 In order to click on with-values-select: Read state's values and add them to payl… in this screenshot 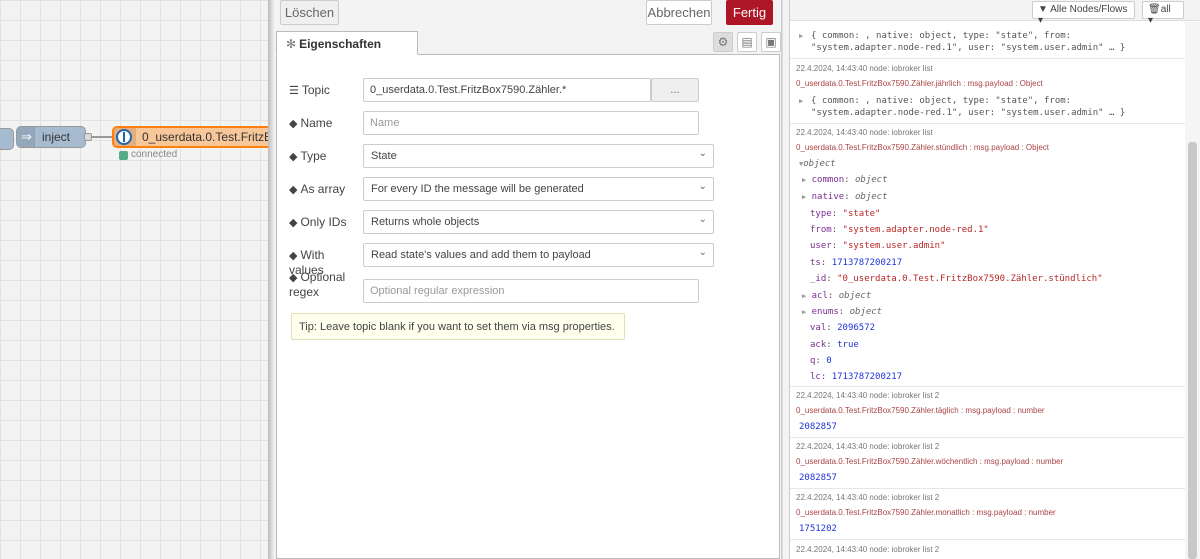, I will do `click(538, 255)`.